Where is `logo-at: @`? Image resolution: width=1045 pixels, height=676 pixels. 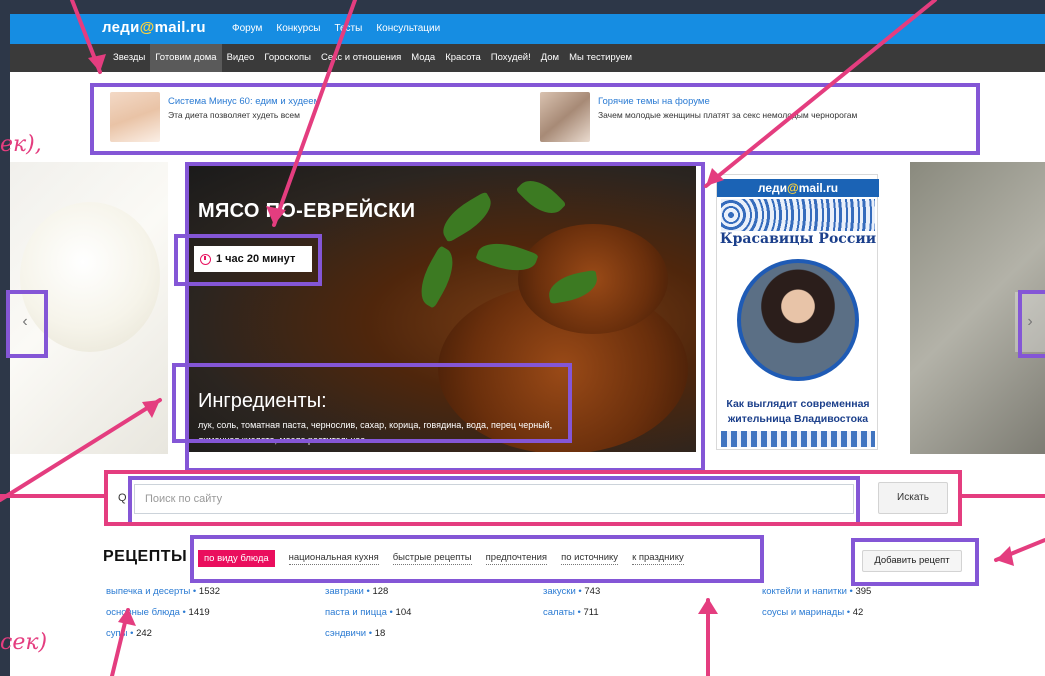
logo-at: @ is located at coordinates (147, 27).